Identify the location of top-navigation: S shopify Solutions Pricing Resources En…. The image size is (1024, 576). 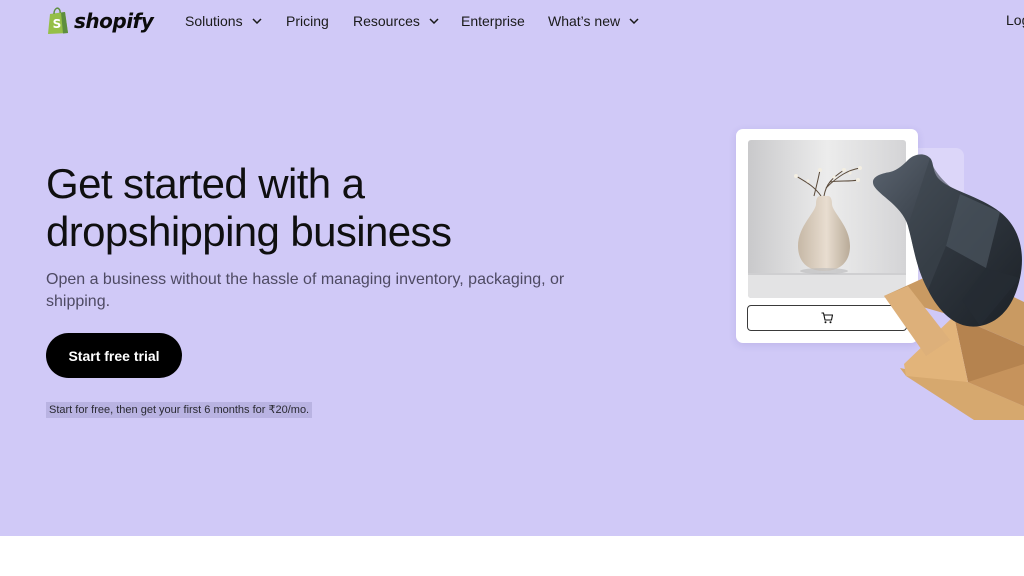
(512, 21).